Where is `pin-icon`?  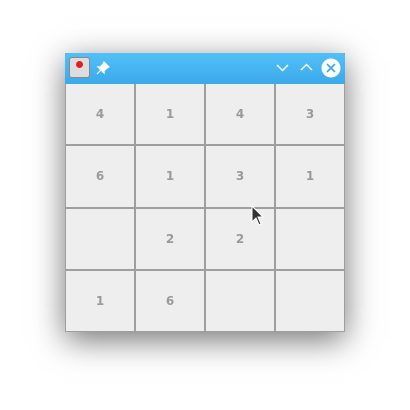 pin-icon is located at coordinates (103, 68).